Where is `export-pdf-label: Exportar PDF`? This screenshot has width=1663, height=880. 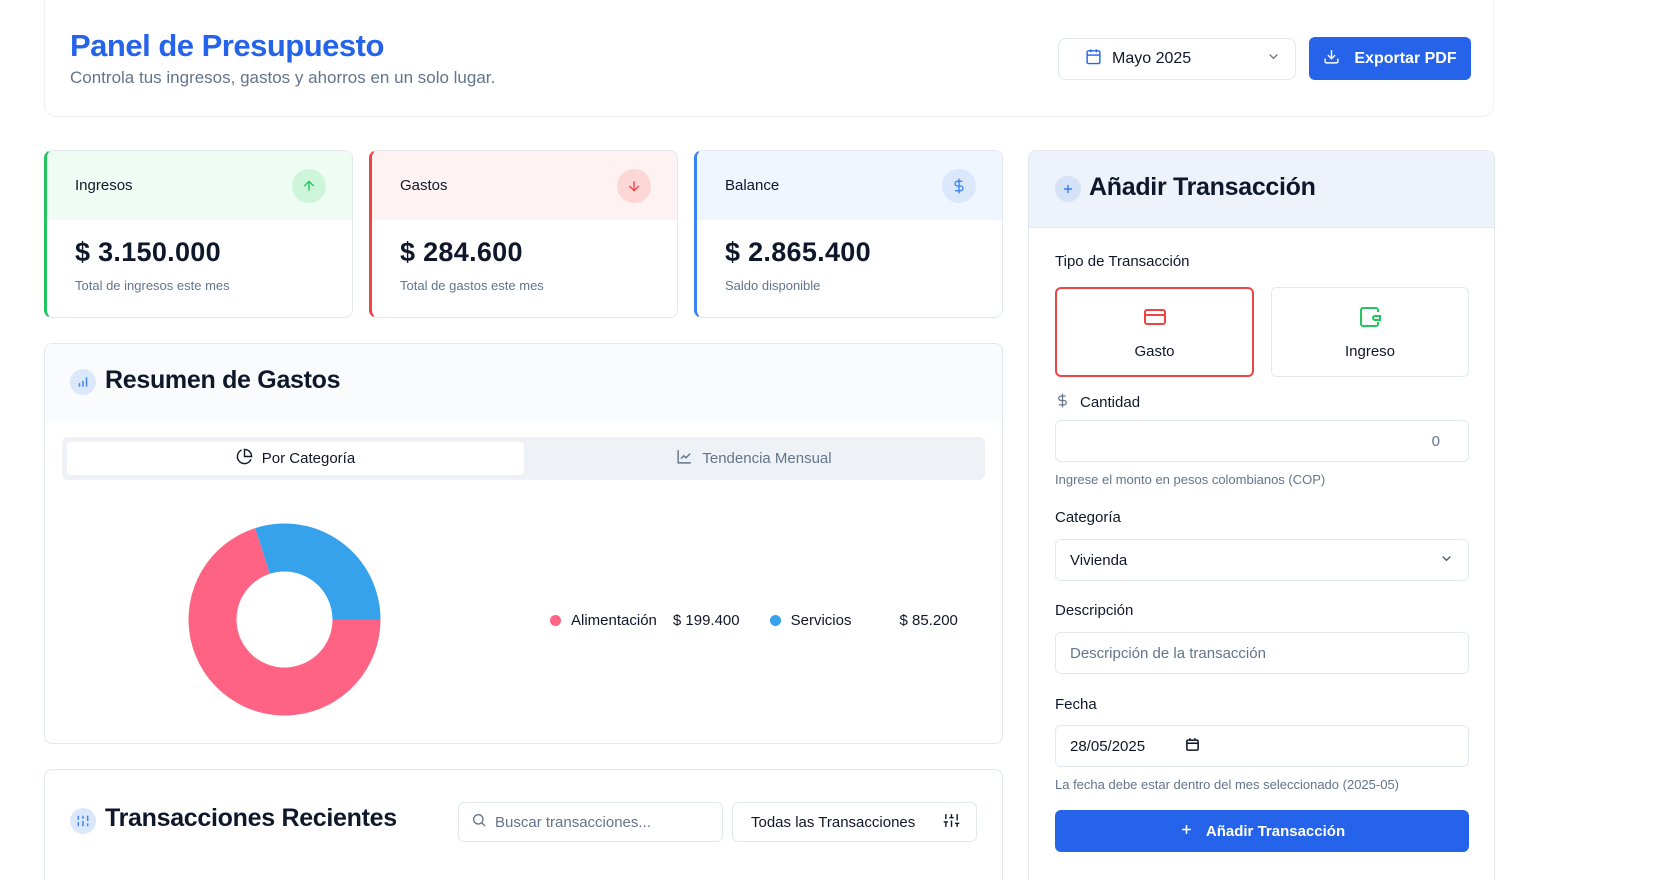 export-pdf-label: Exportar PDF is located at coordinates (1405, 58).